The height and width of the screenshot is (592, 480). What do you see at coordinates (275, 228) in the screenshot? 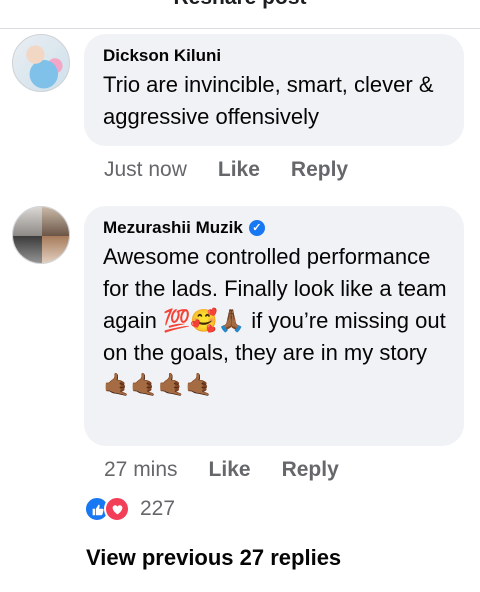
I see `comment-author: Mezurashii Muzik ✓` at bounding box center [275, 228].